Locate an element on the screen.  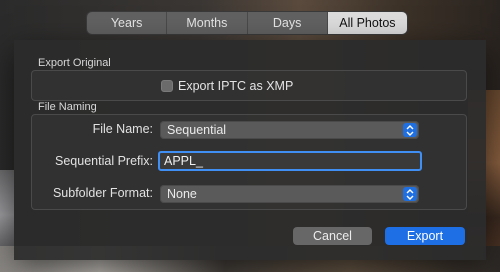
subfolder-format-popup: None is located at coordinates (289, 194).